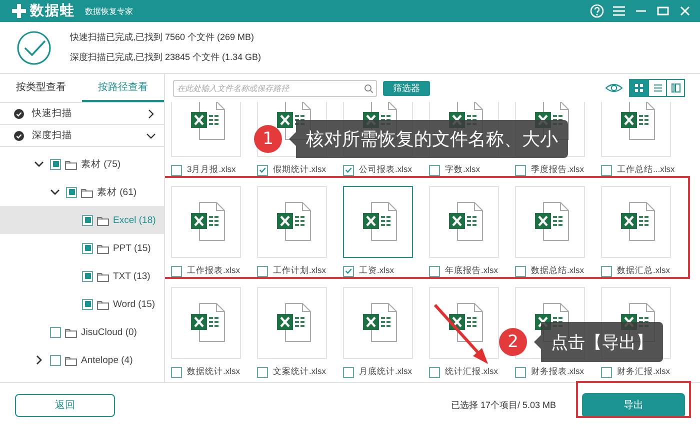 The width and height of the screenshot is (700, 427). I want to click on step-number-badge: 1, so click(268, 139).